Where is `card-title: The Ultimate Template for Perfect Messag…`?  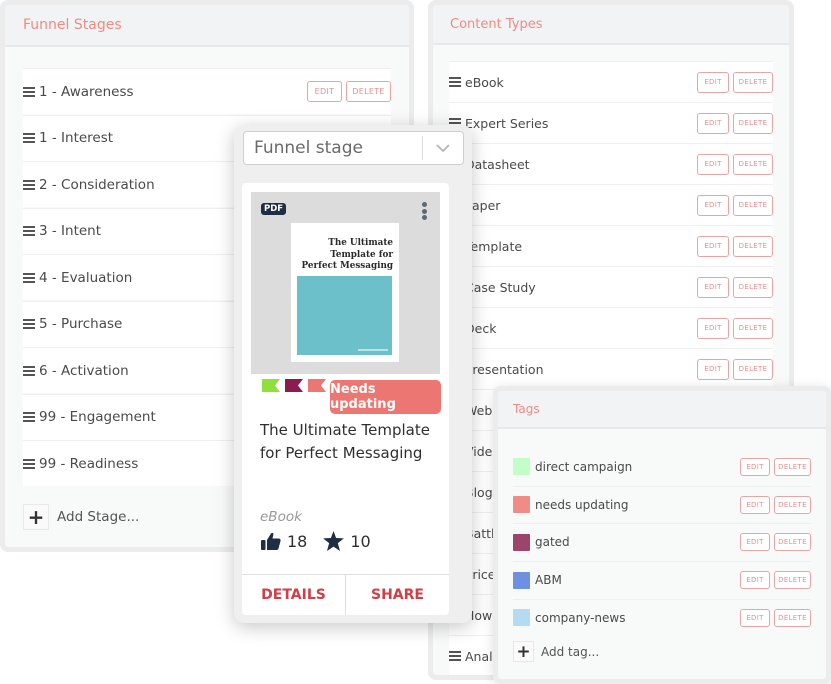 card-title: The Ultimate Template for Perfect Messag… is located at coordinates (345, 441).